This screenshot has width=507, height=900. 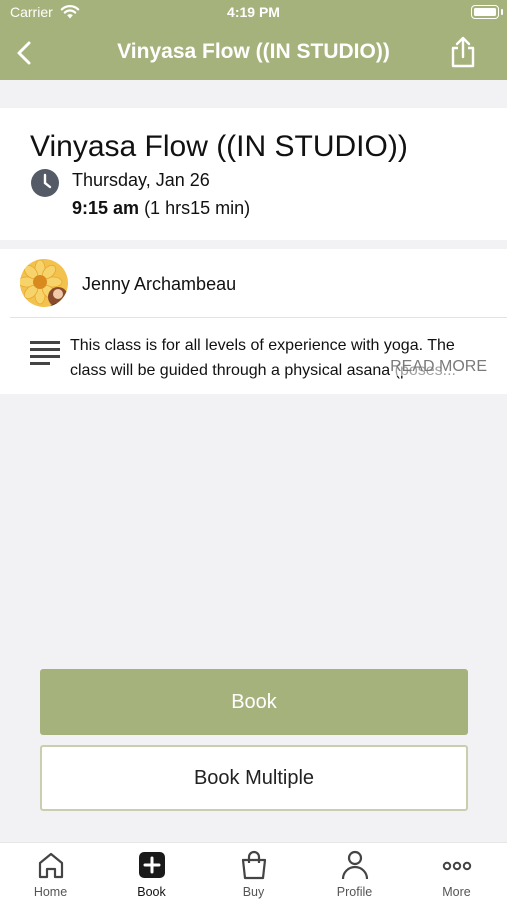 I want to click on instructor-name: Jenny Archambeau, so click(x=159, y=284).